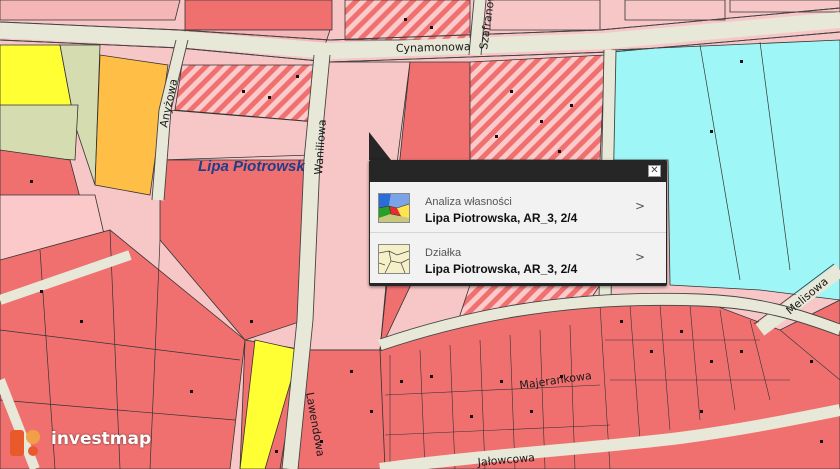  What do you see at coordinates (380, 146) in the screenshot?
I see `popup-pointer` at bounding box center [380, 146].